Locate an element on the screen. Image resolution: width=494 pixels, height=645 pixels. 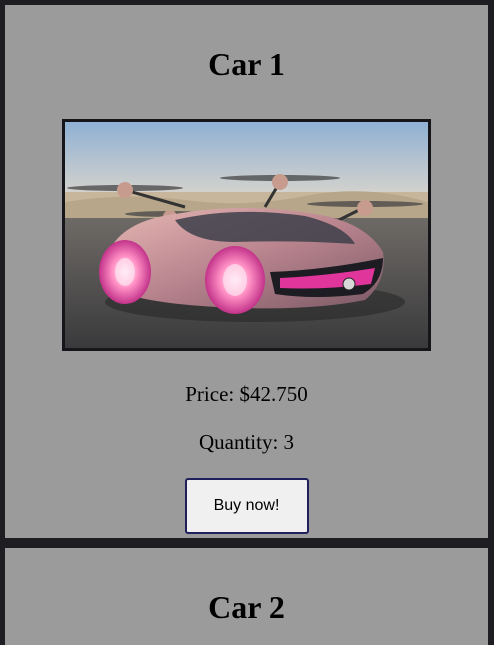
product-title: Car 2 is located at coordinates (246, 607).